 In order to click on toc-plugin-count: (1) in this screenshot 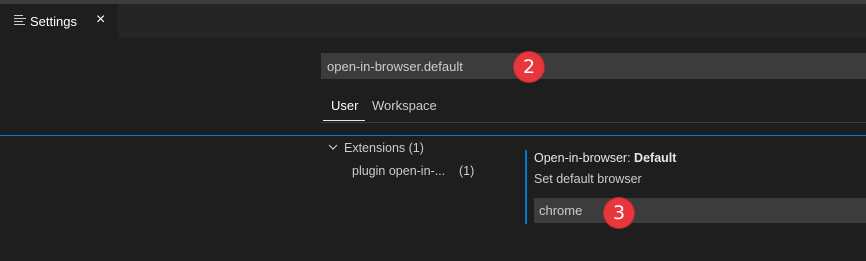, I will do `click(467, 171)`.